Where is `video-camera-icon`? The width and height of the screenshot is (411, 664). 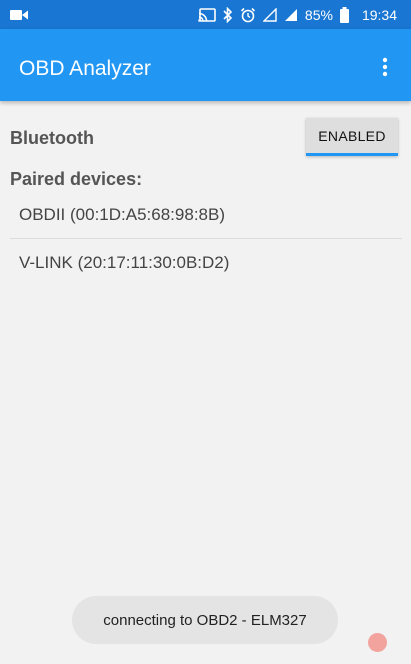
video-camera-icon is located at coordinates (19, 14).